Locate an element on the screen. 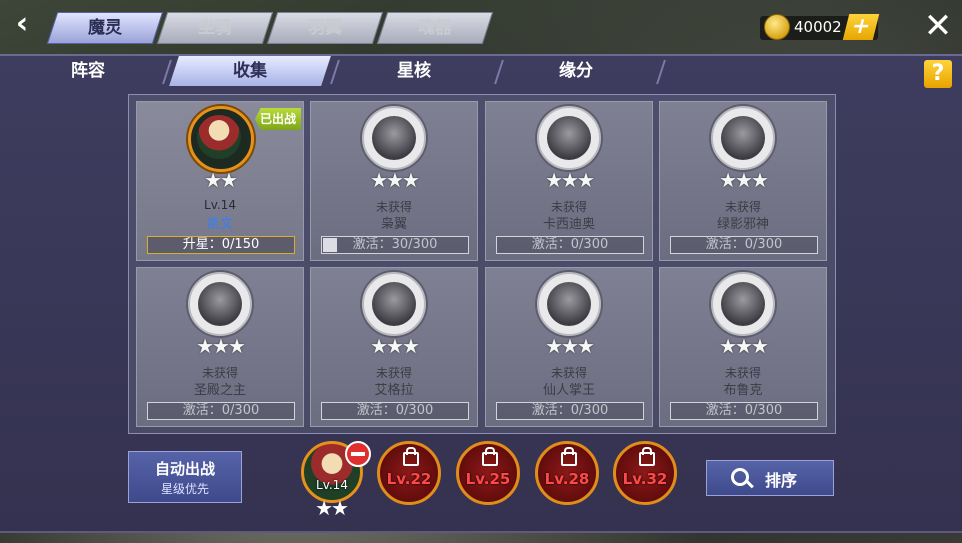 The width and height of the screenshot is (962, 543). tab-label: 魔灵 is located at coordinates (105, 28).